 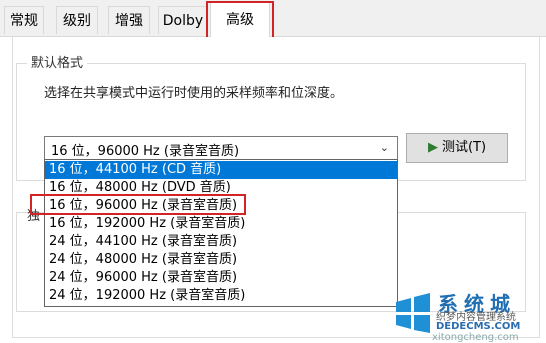 I want to click on play-icon: ▶, so click(x=432, y=147).